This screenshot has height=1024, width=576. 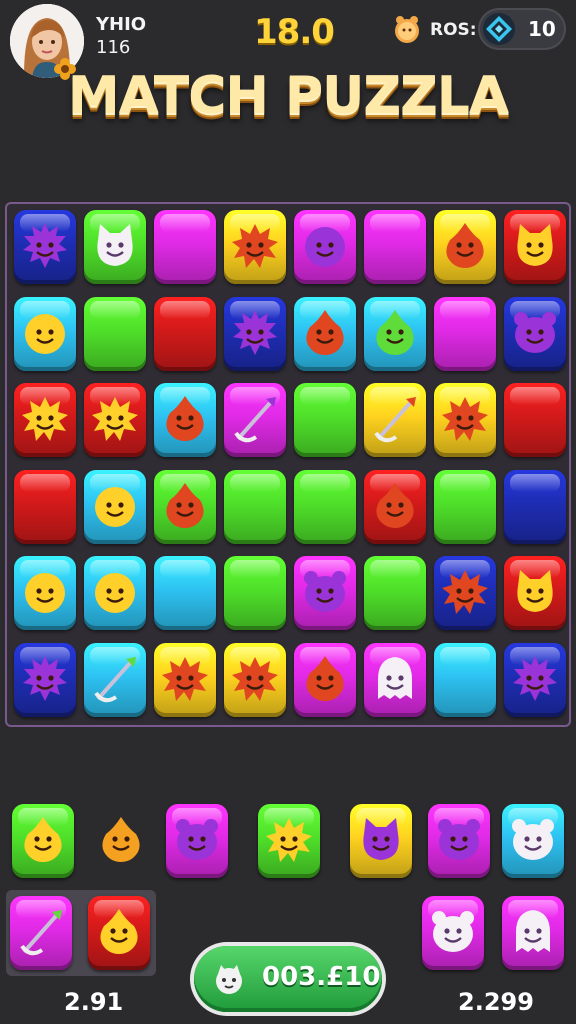 What do you see at coordinates (185, 333) in the screenshot?
I see `board-tile-r1c2` at bounding box center [185, 333].